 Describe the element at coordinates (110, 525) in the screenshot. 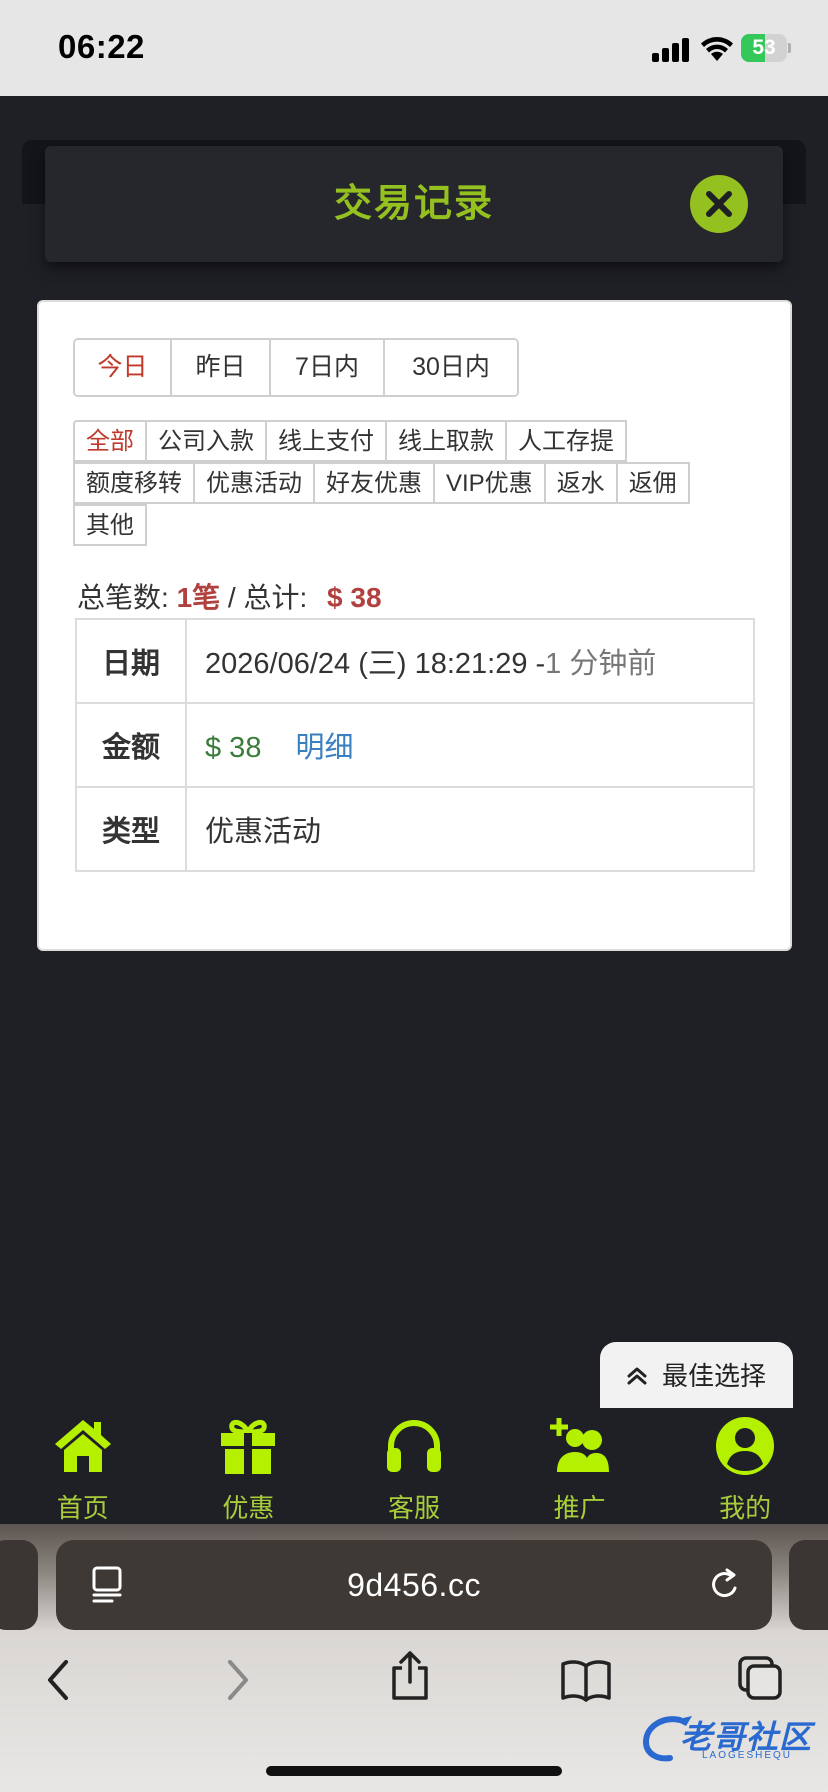

I see `type-filter-other: 其他` at that location.